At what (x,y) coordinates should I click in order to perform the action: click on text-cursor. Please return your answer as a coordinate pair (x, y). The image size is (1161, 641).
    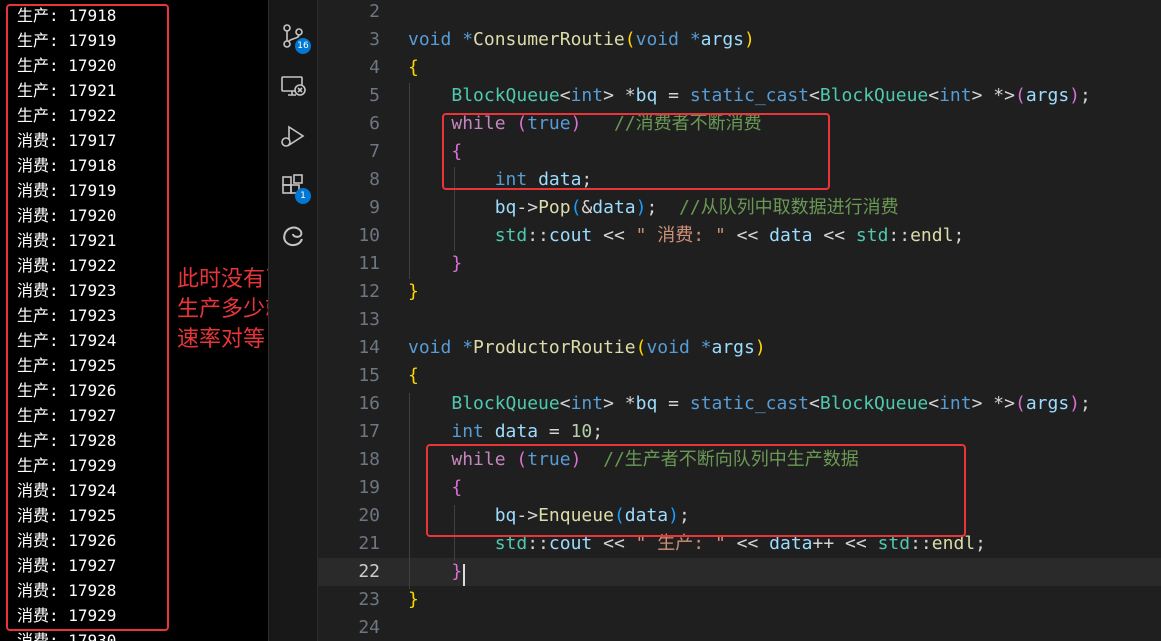
    Looking at the image, I should click on (464, 575).